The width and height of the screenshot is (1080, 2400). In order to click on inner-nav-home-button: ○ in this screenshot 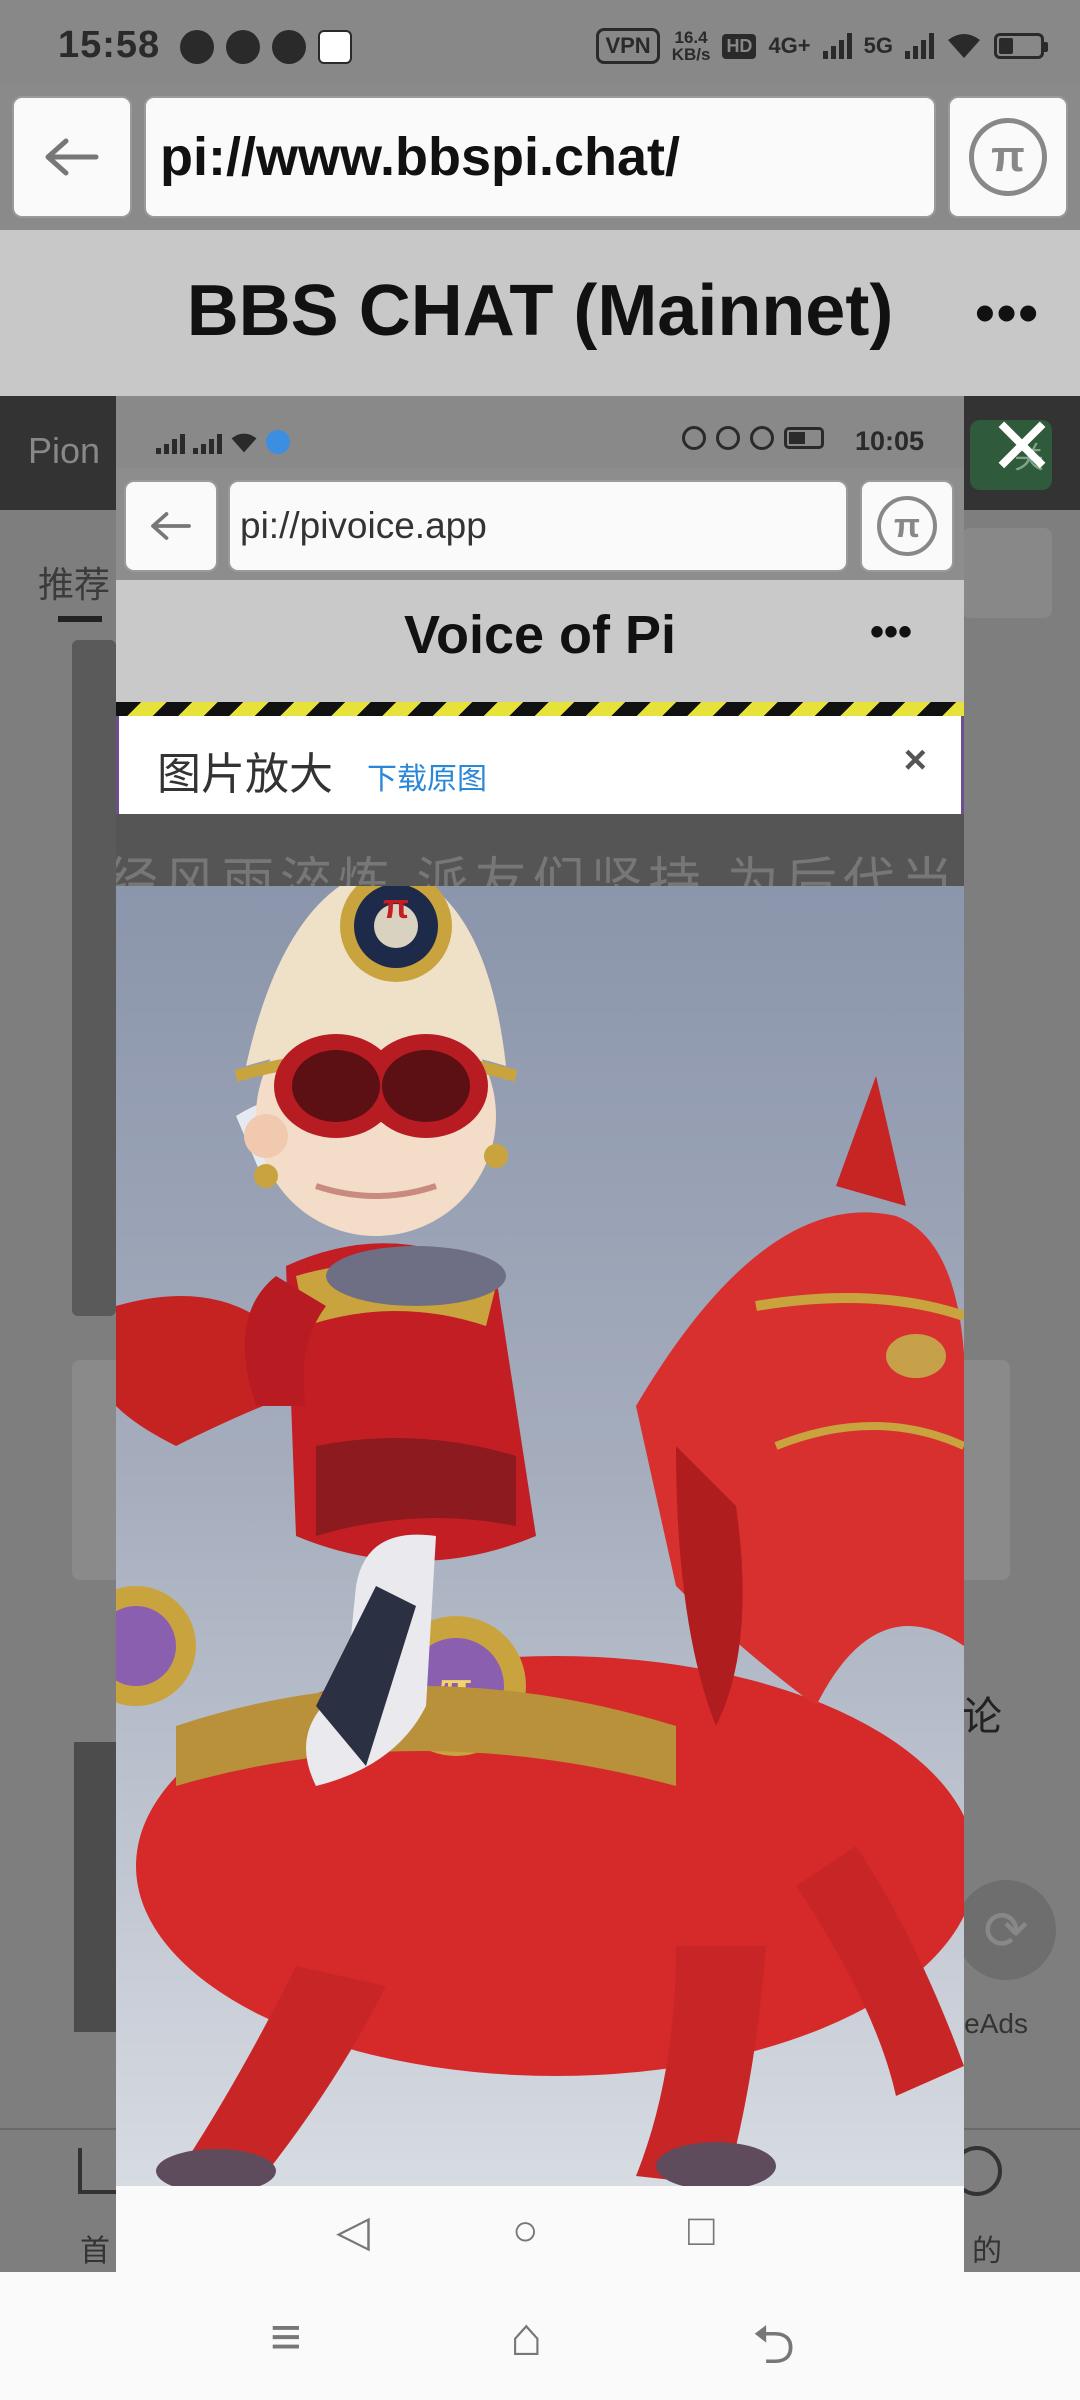, I will do `click(525, 2231)`.